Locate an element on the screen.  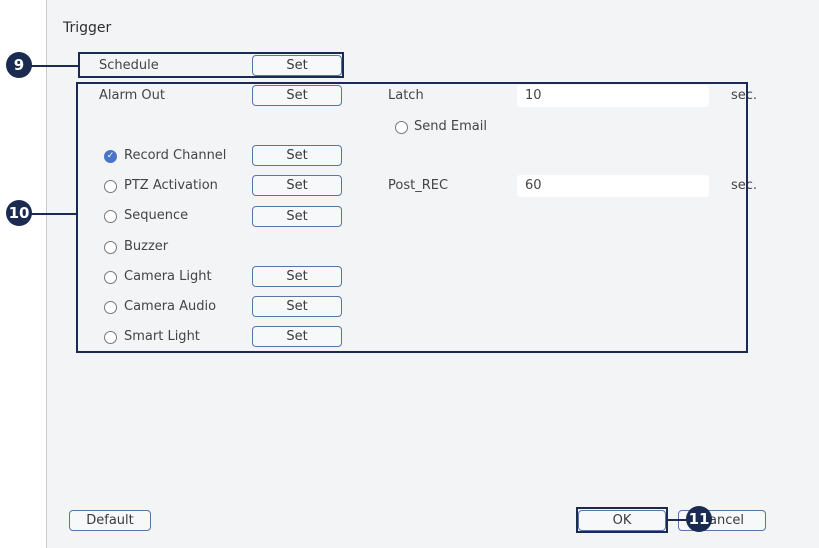
callout-9-badge: 9 is located at coordinates (19, 65).